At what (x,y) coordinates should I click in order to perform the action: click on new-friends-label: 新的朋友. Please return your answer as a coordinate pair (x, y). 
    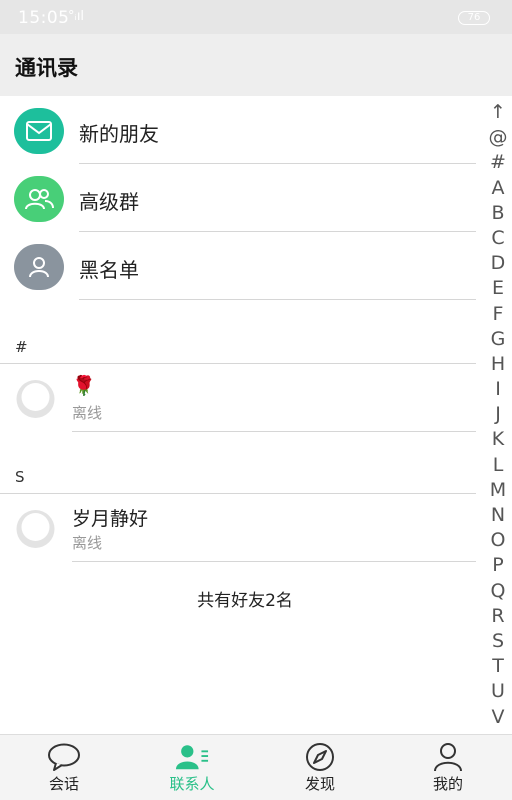
    Looking at the image, I should click on (119, 134).